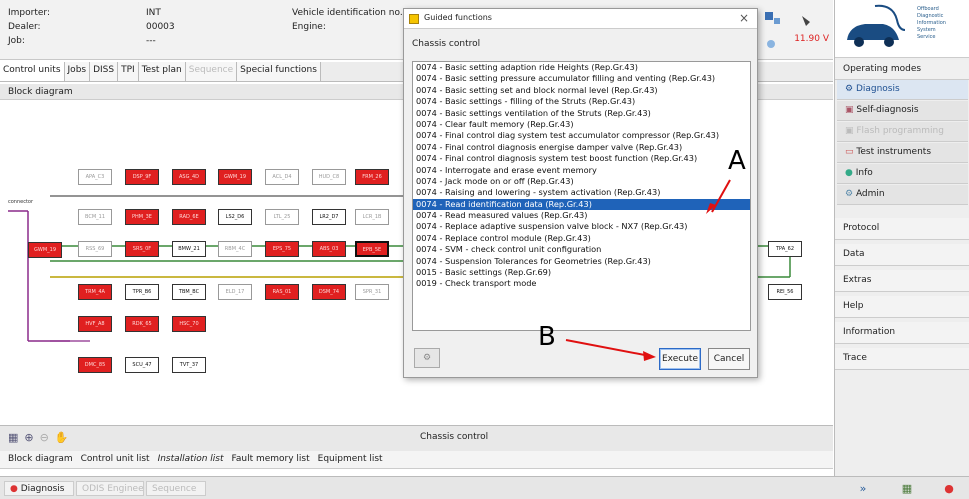  I want to click on control-unit-node: REI_56, so click(785, 292).